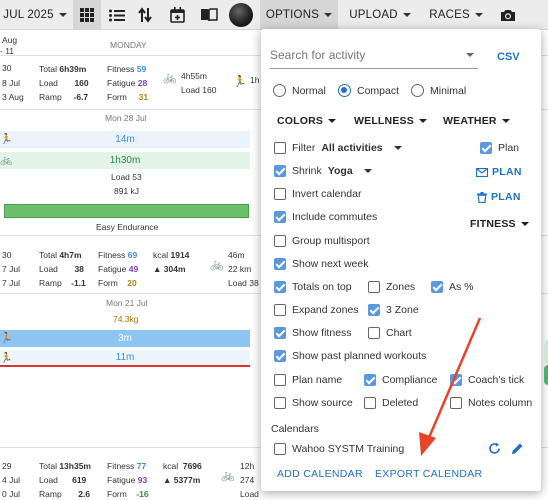  I want to click on annotation-arrow-icon, so click(450, 386).